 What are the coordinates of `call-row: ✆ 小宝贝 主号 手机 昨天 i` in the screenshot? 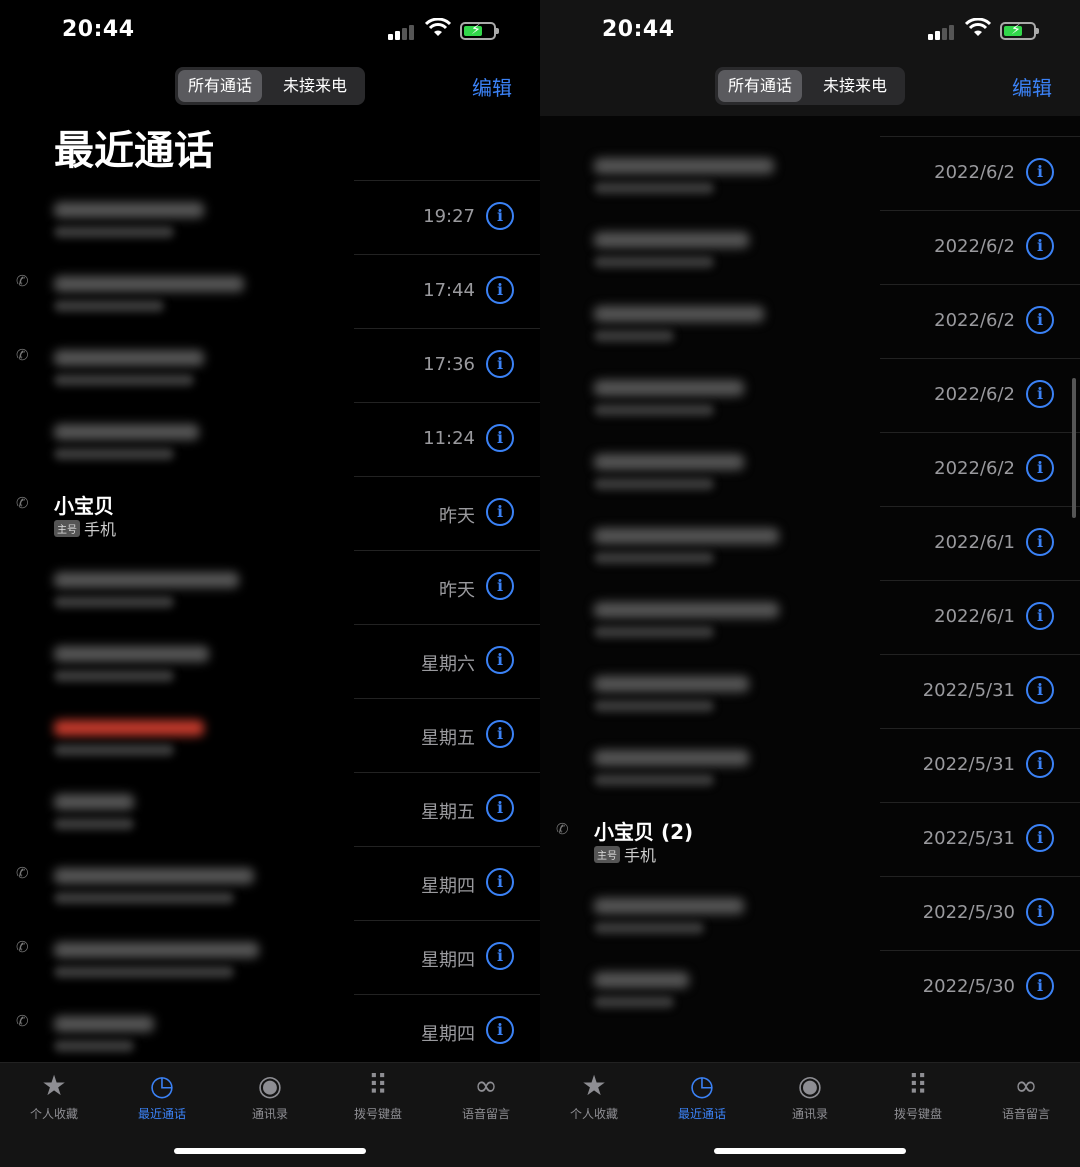 It's located at (270, 513).